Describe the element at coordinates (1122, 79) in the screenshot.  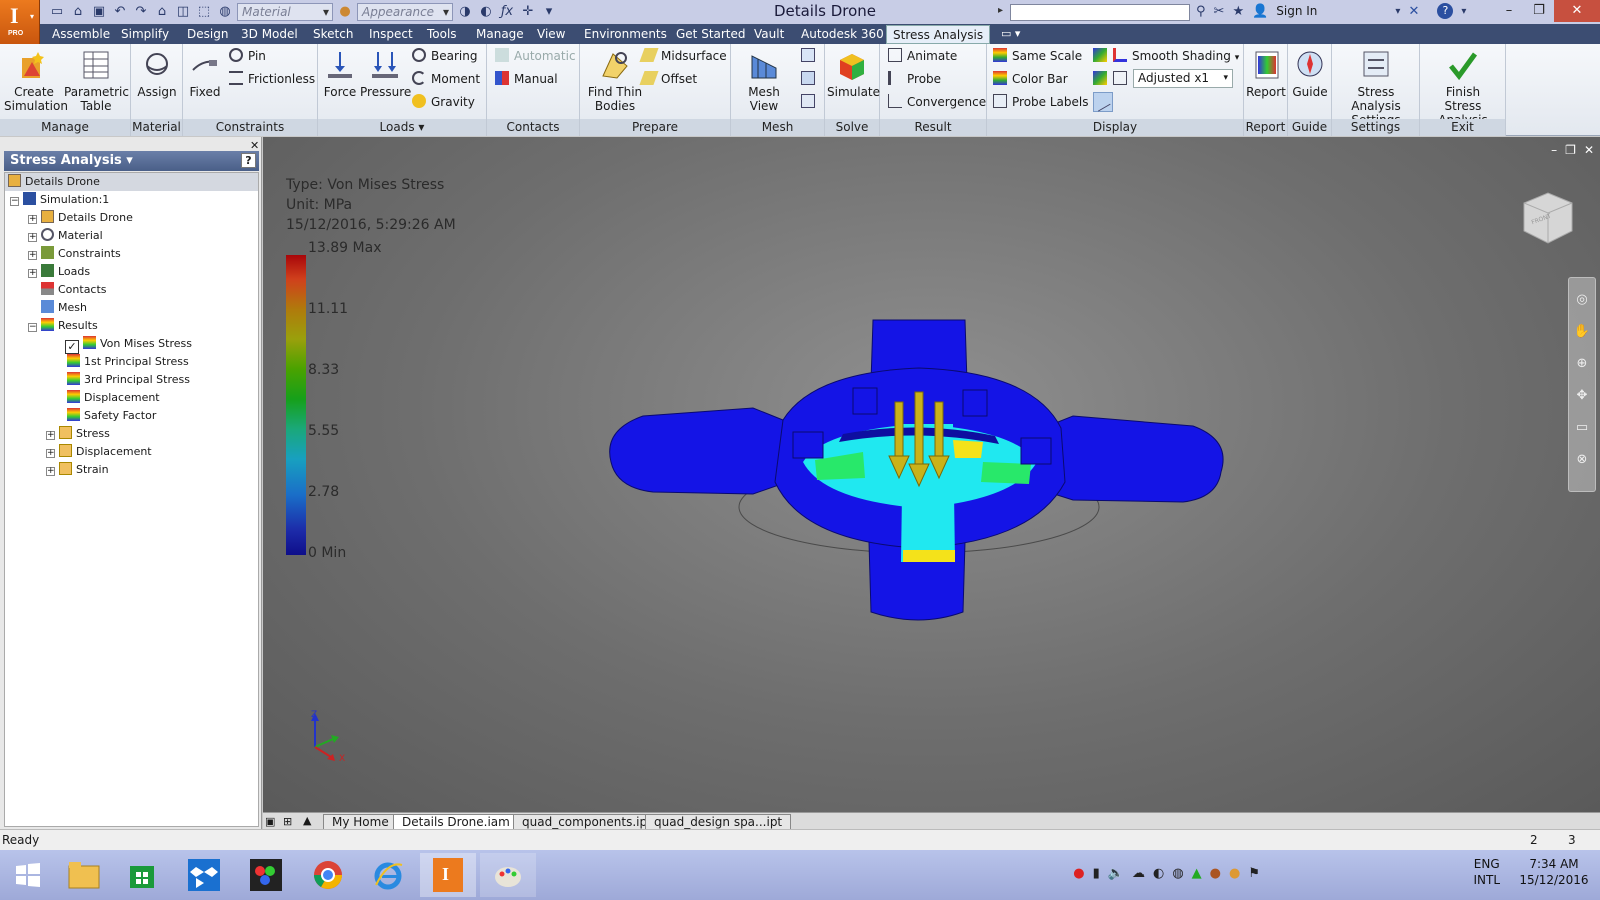
I see `displacement-display-icon` at that location.